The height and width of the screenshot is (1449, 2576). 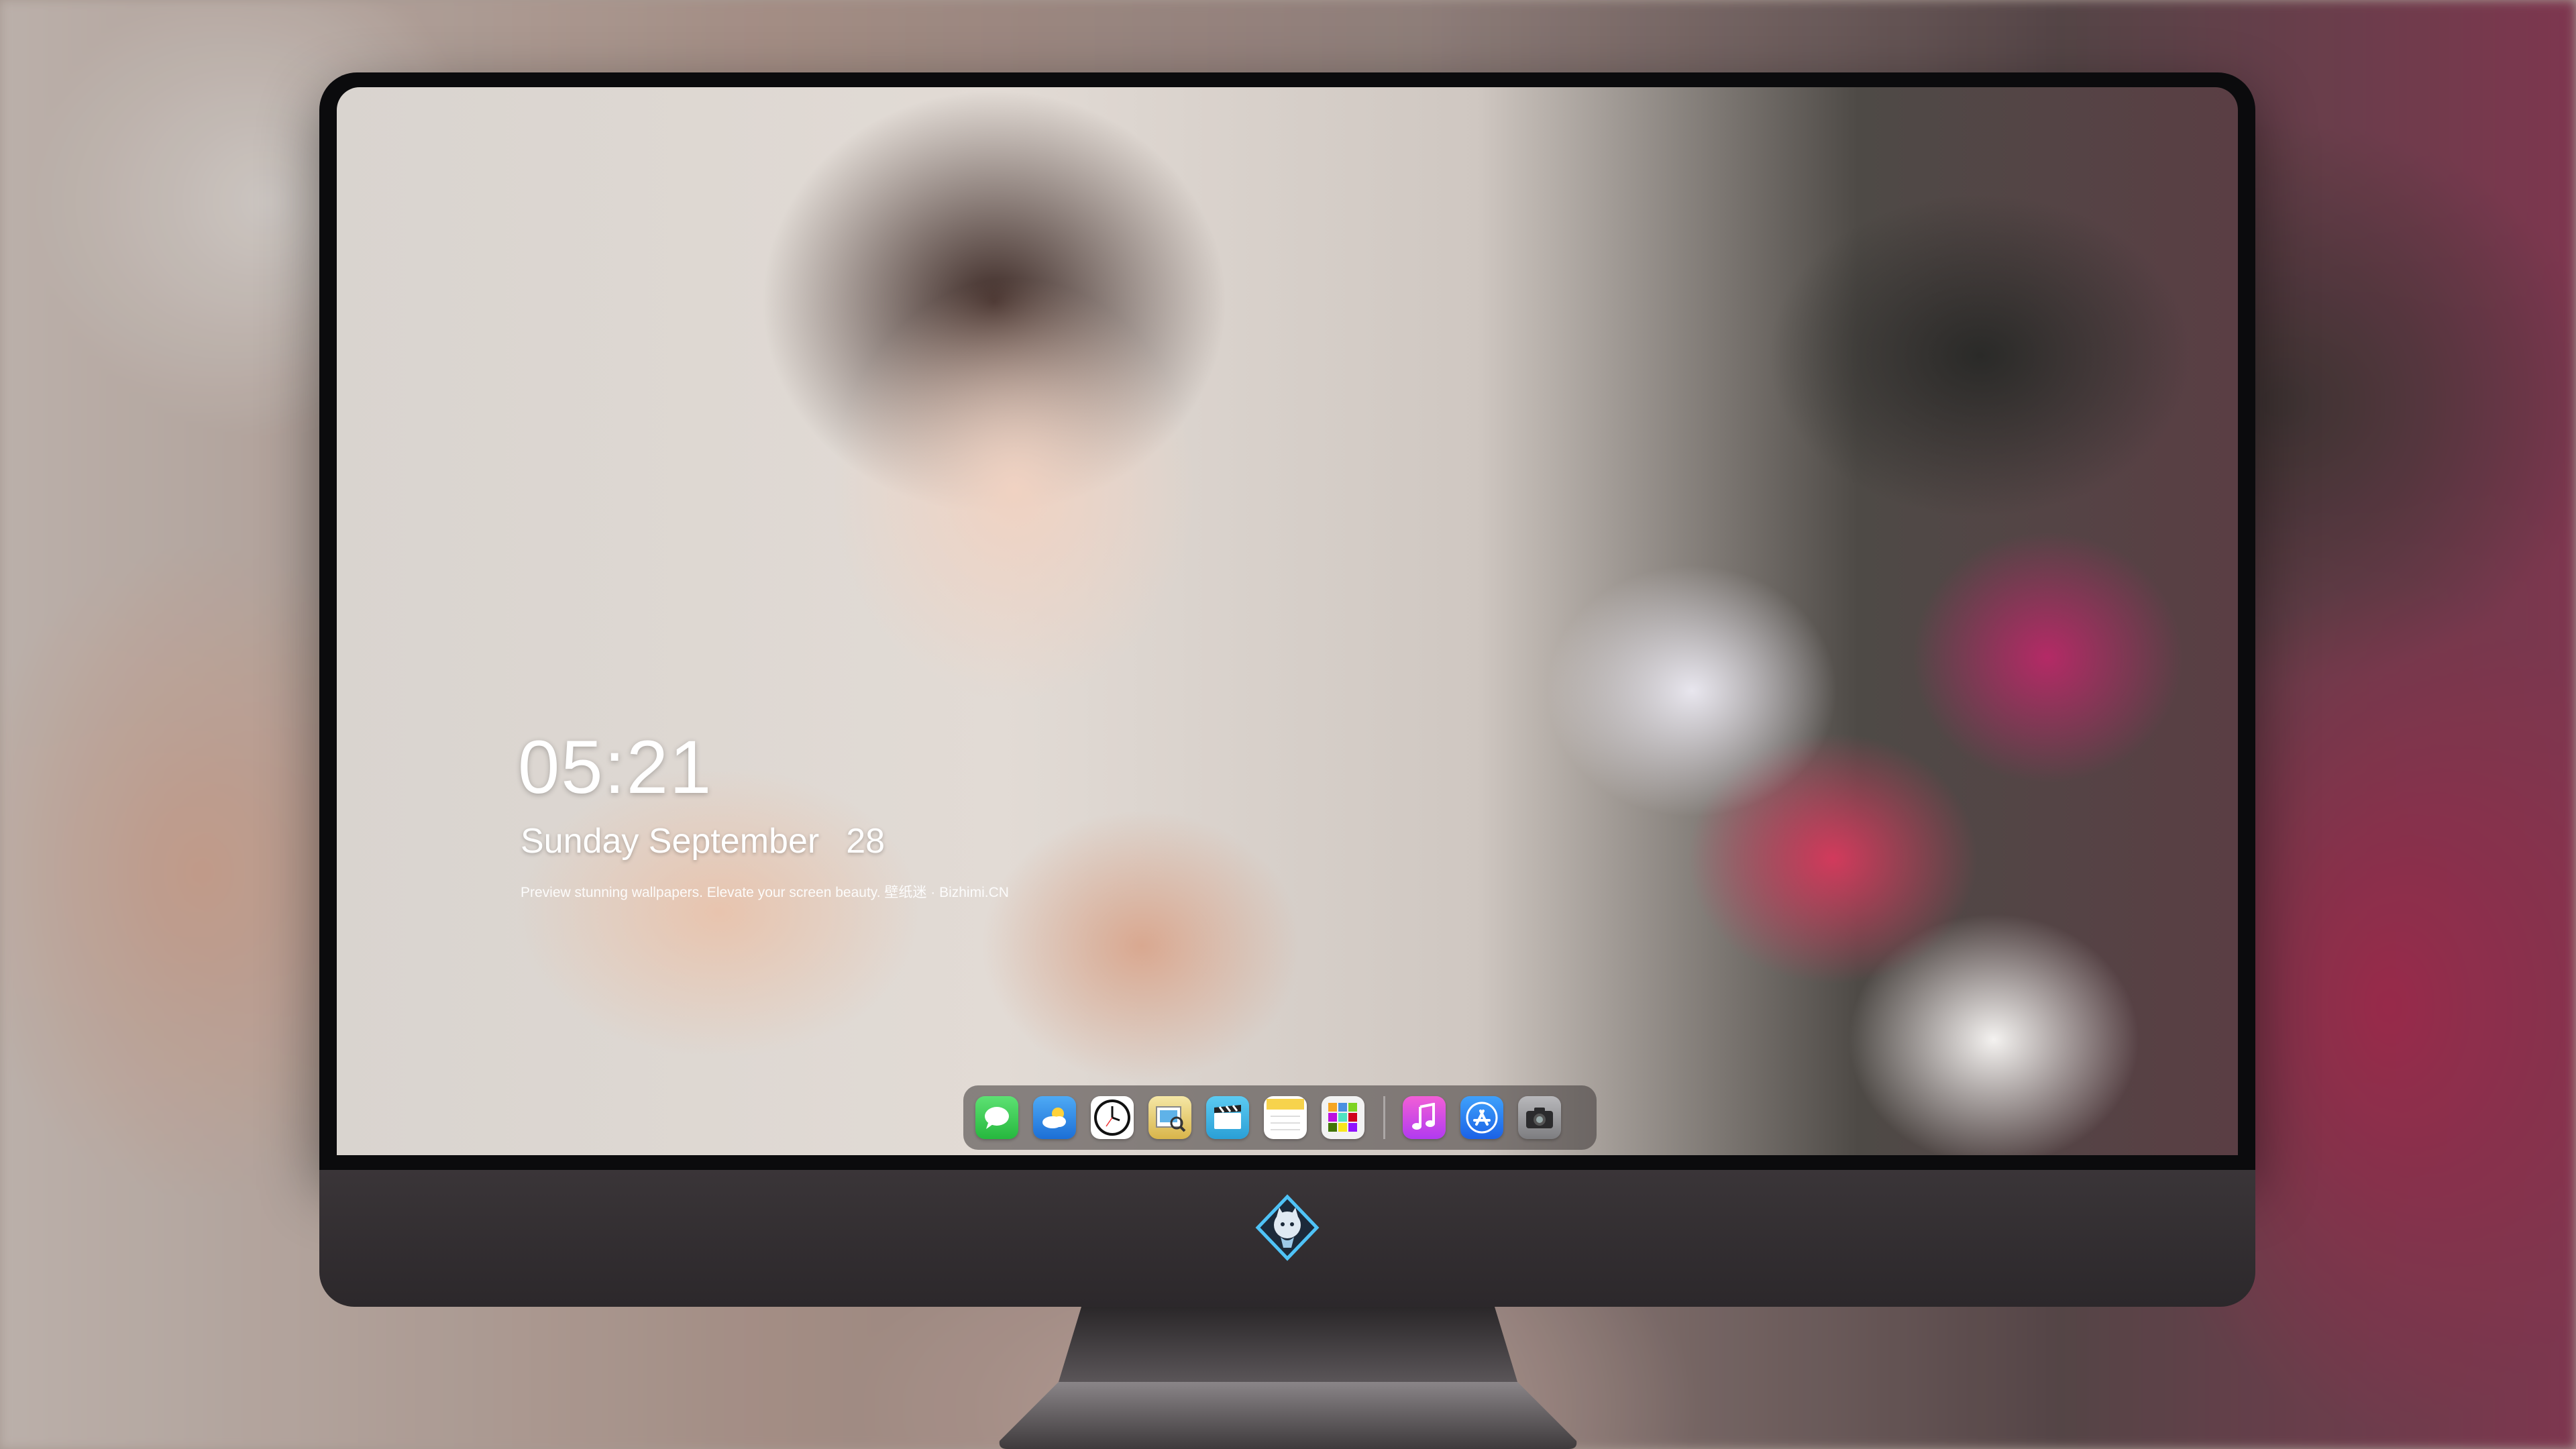 I want to click on clock-app, so click(x=1112, y=1117).